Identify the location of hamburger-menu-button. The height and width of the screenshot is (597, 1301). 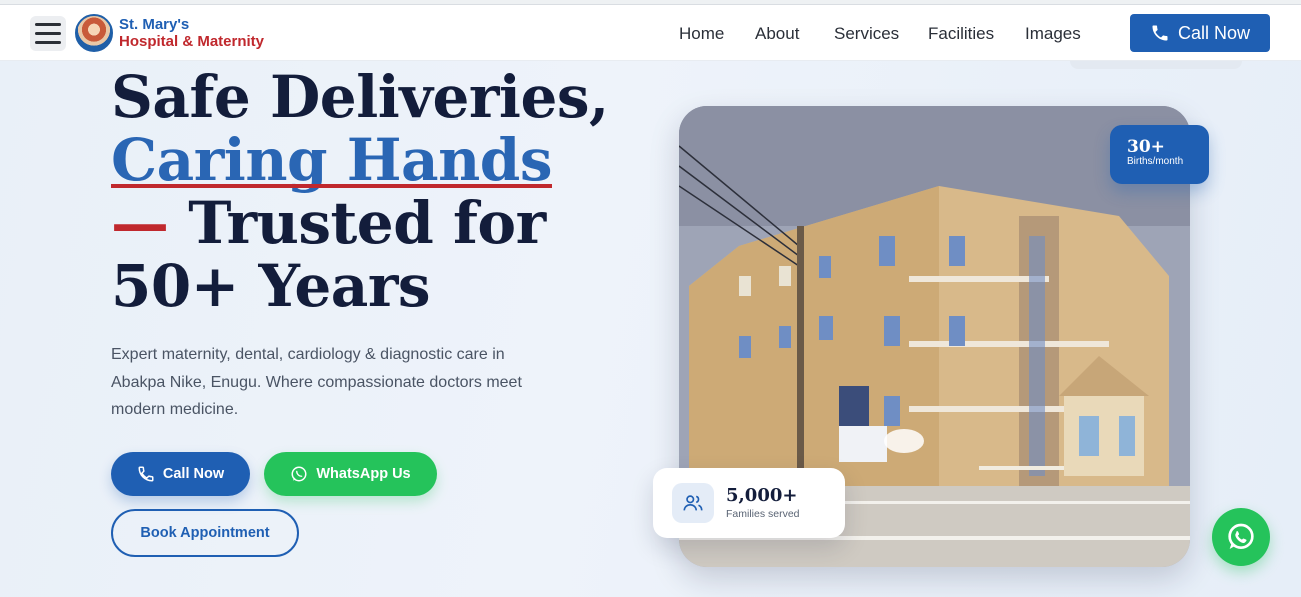
(48, 33).